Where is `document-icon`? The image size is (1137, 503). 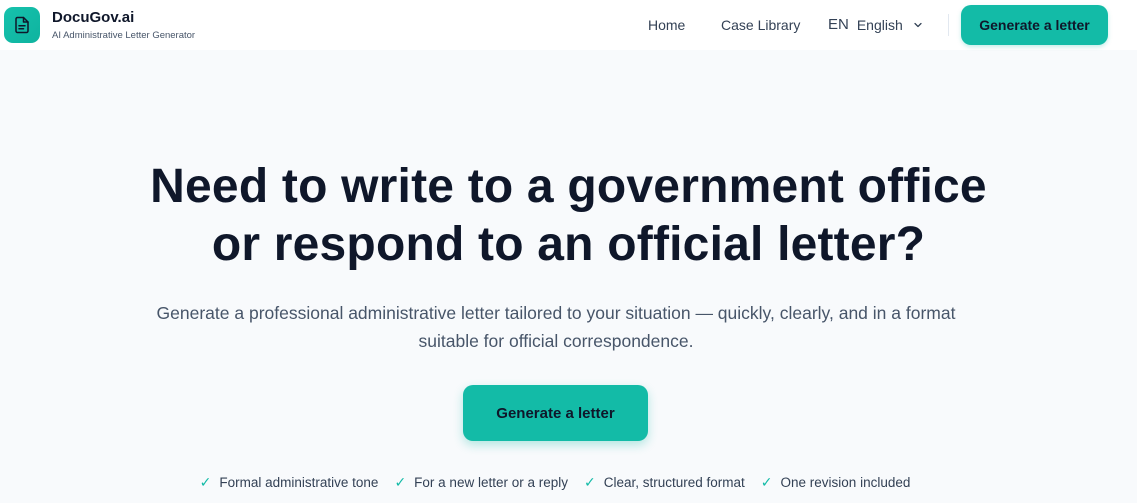
document-icon is located at coordinates (22, 25).